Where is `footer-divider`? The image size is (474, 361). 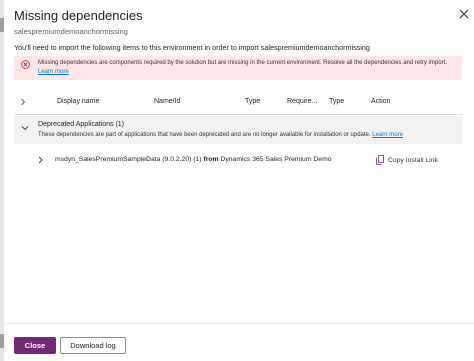
footer-divider is located at coordinates (237, 323).